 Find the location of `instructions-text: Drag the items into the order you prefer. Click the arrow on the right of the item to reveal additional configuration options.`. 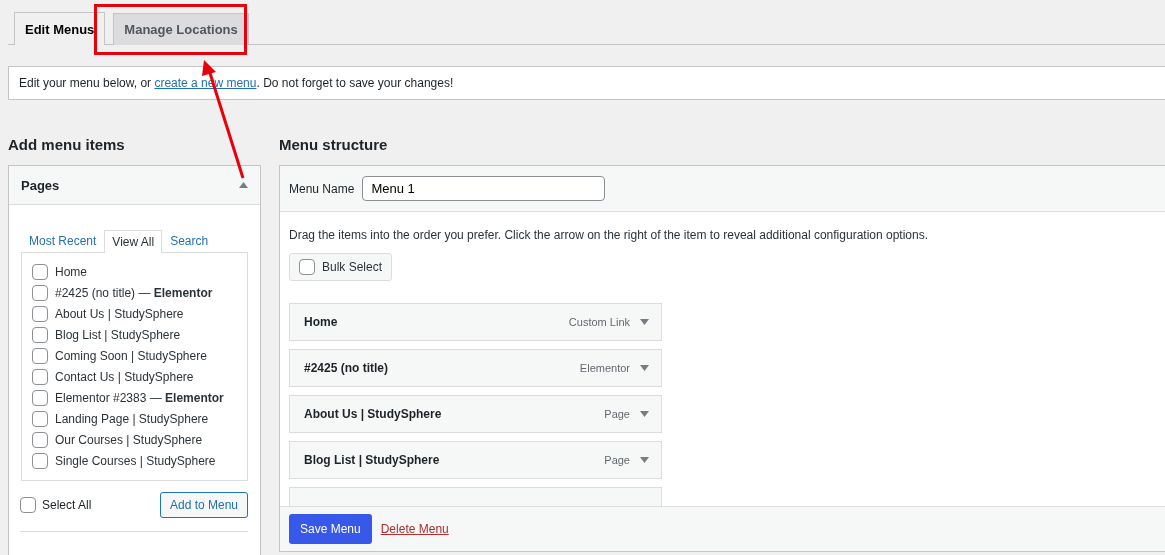

instructions-text: Drag the items into the order you prefer. Click the arrow on the right of the item to reveal additional configuration options. is located at coordinates (609, 235).